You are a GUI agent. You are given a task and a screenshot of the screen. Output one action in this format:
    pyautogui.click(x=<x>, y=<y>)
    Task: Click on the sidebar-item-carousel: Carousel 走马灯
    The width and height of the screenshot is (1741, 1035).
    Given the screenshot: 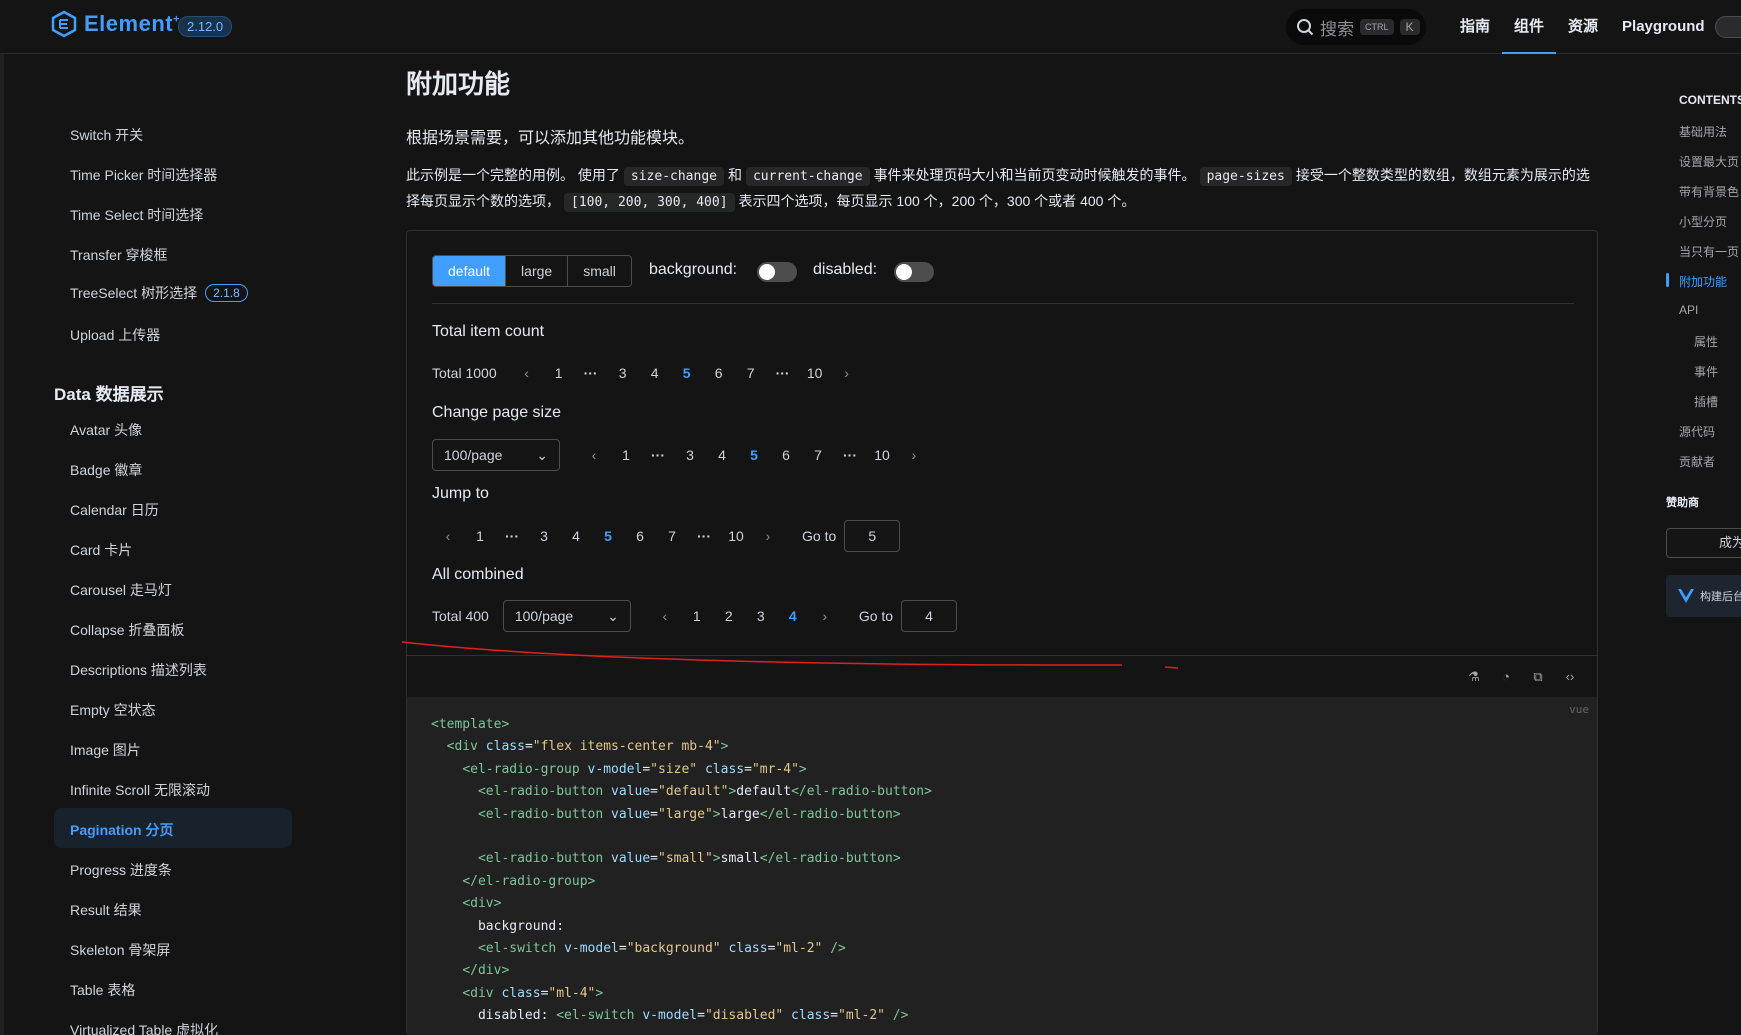 What is the action you would take?
    pyautogui.click(x=121, y=590)
    